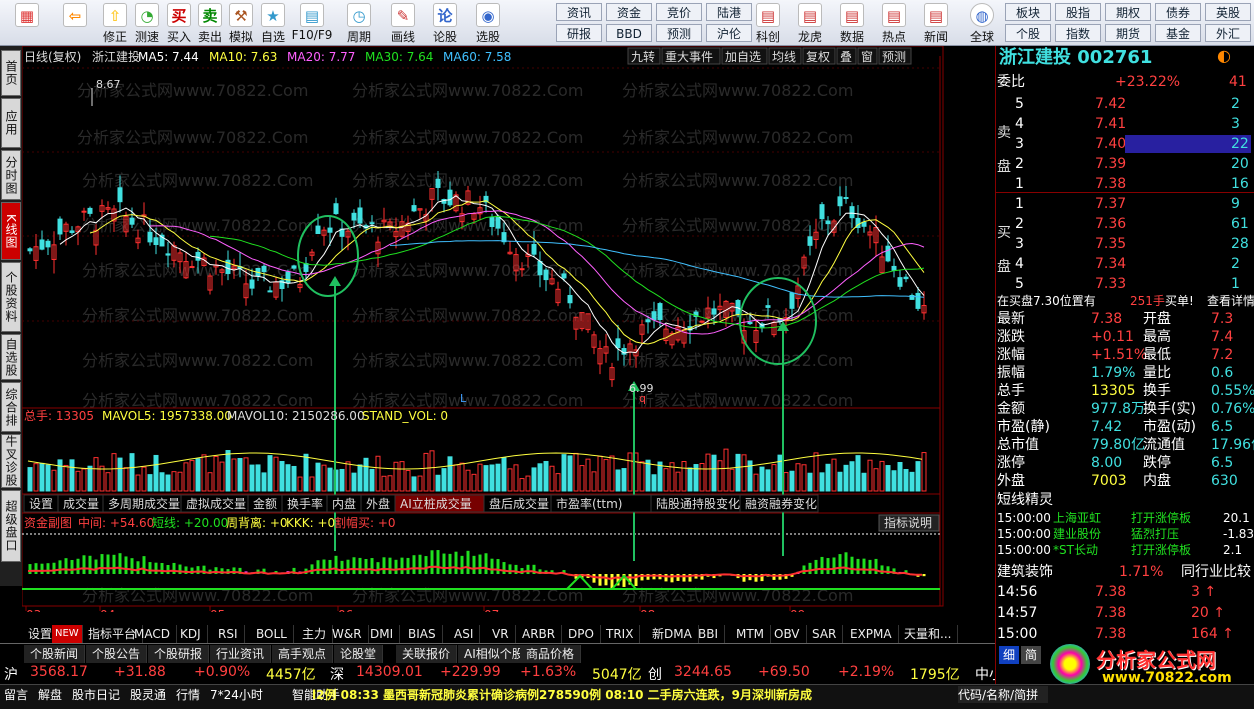 The width and height of the screenshot is (1254, 709). Describe the element at coordinates (1228, 33) in the screenshot. I see `toolbar-small2-9: 外汇` at that location.